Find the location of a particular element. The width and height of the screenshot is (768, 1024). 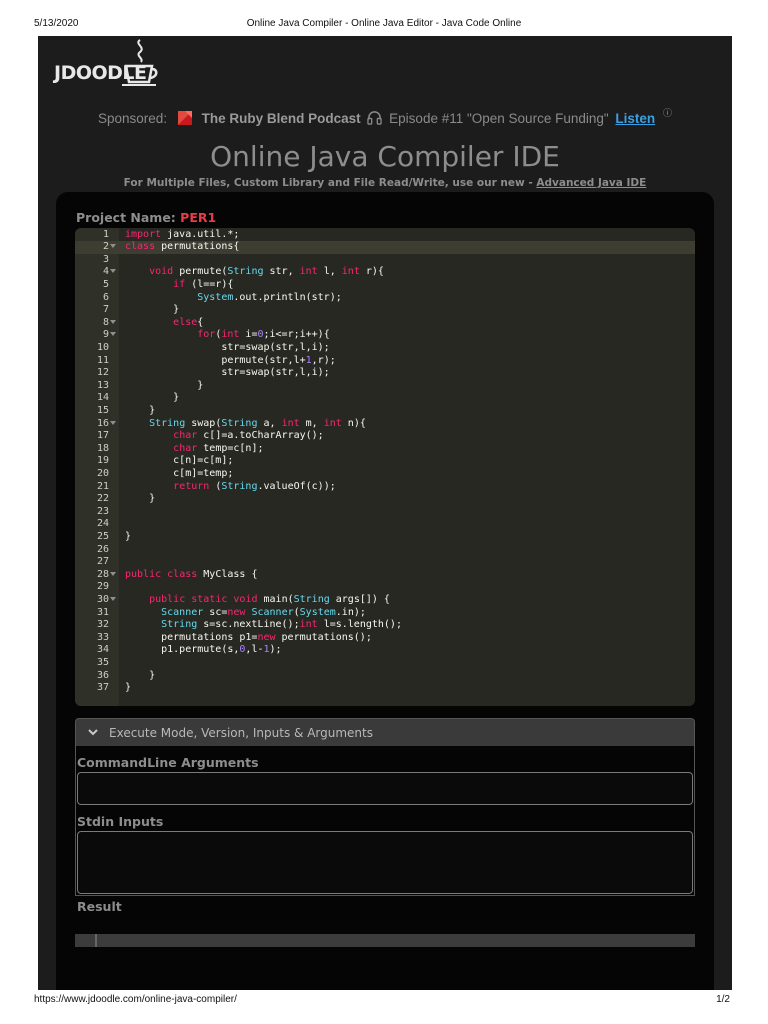

line-number: 2 is located at coordinates (105, 247).